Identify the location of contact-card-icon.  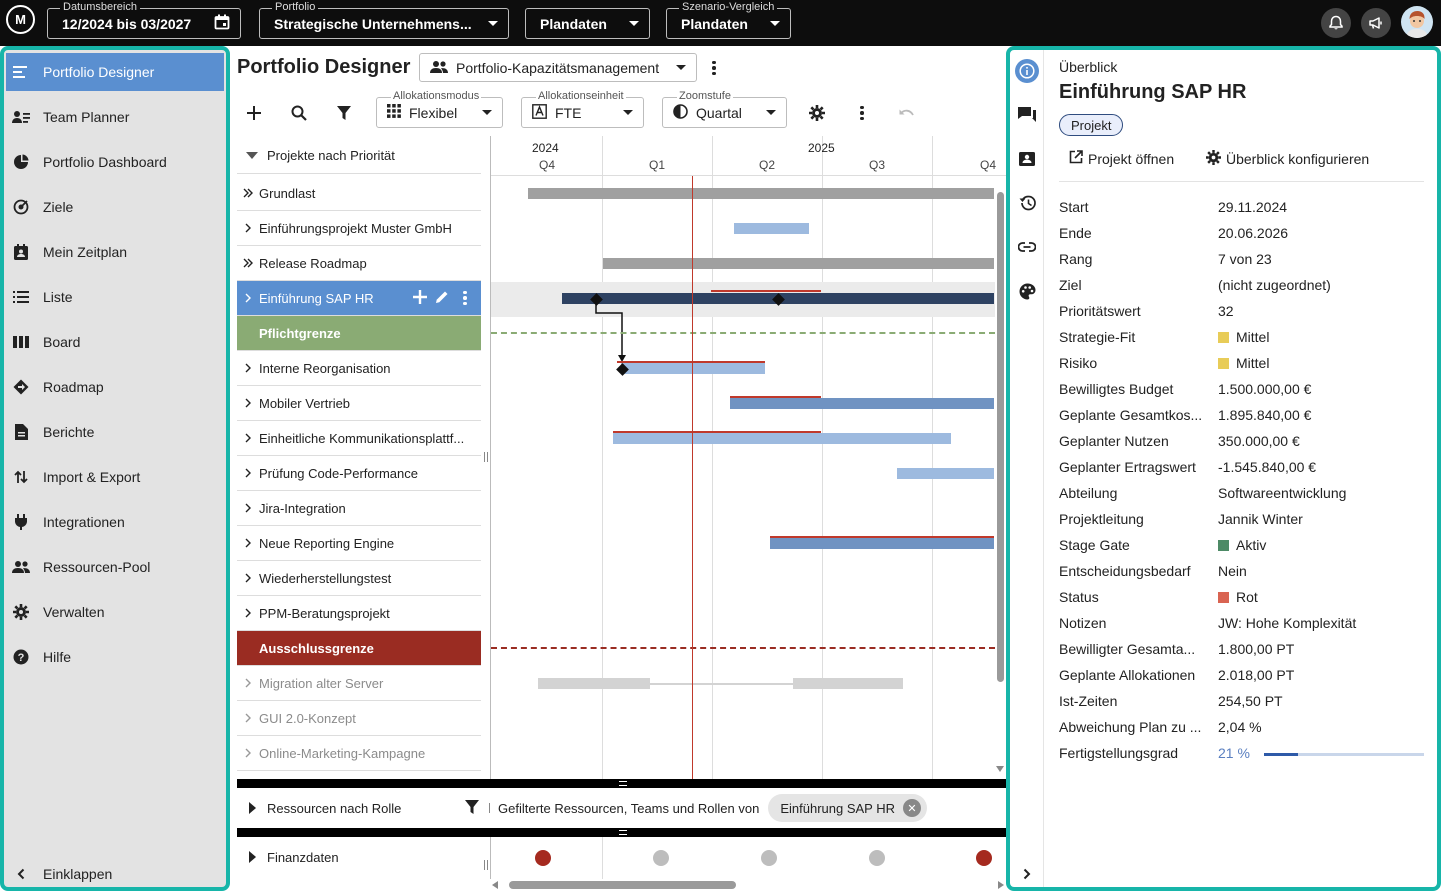
(1027, 159).